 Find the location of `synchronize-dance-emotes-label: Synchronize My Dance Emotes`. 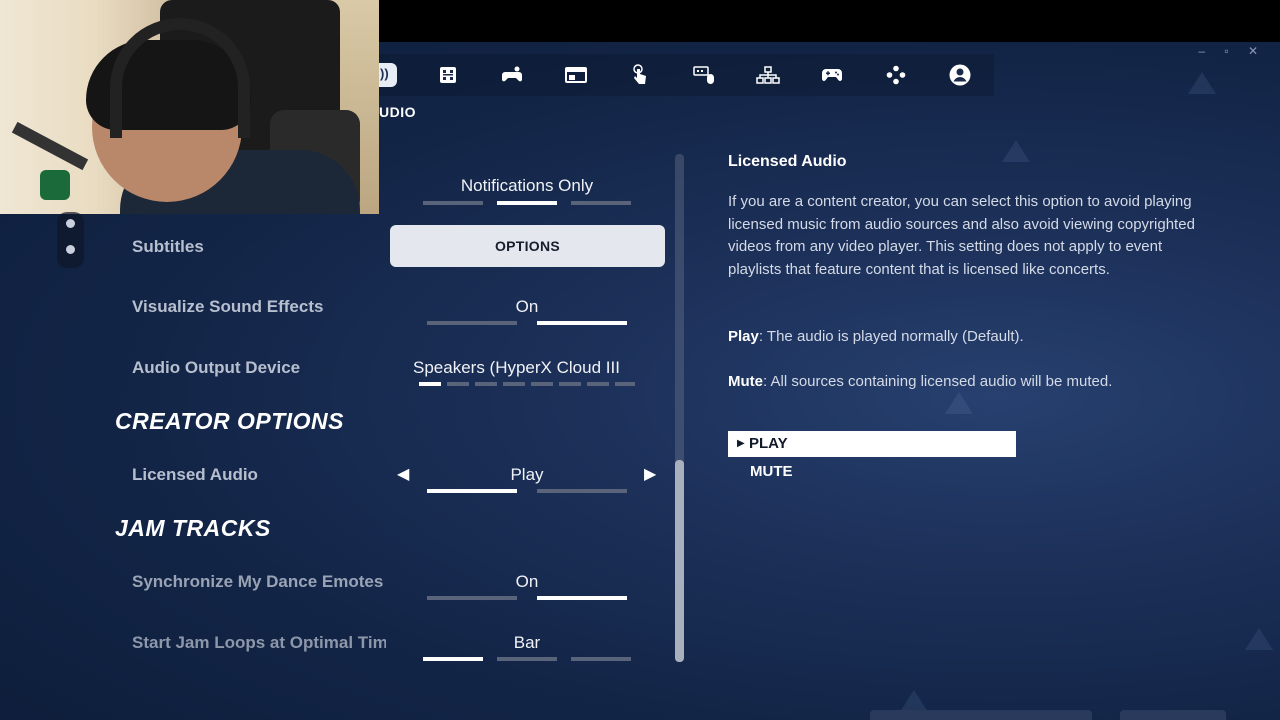

synchronize-dance-emotes-label: Synchronize My Dance Emotes is located at coordinates (258, 581).